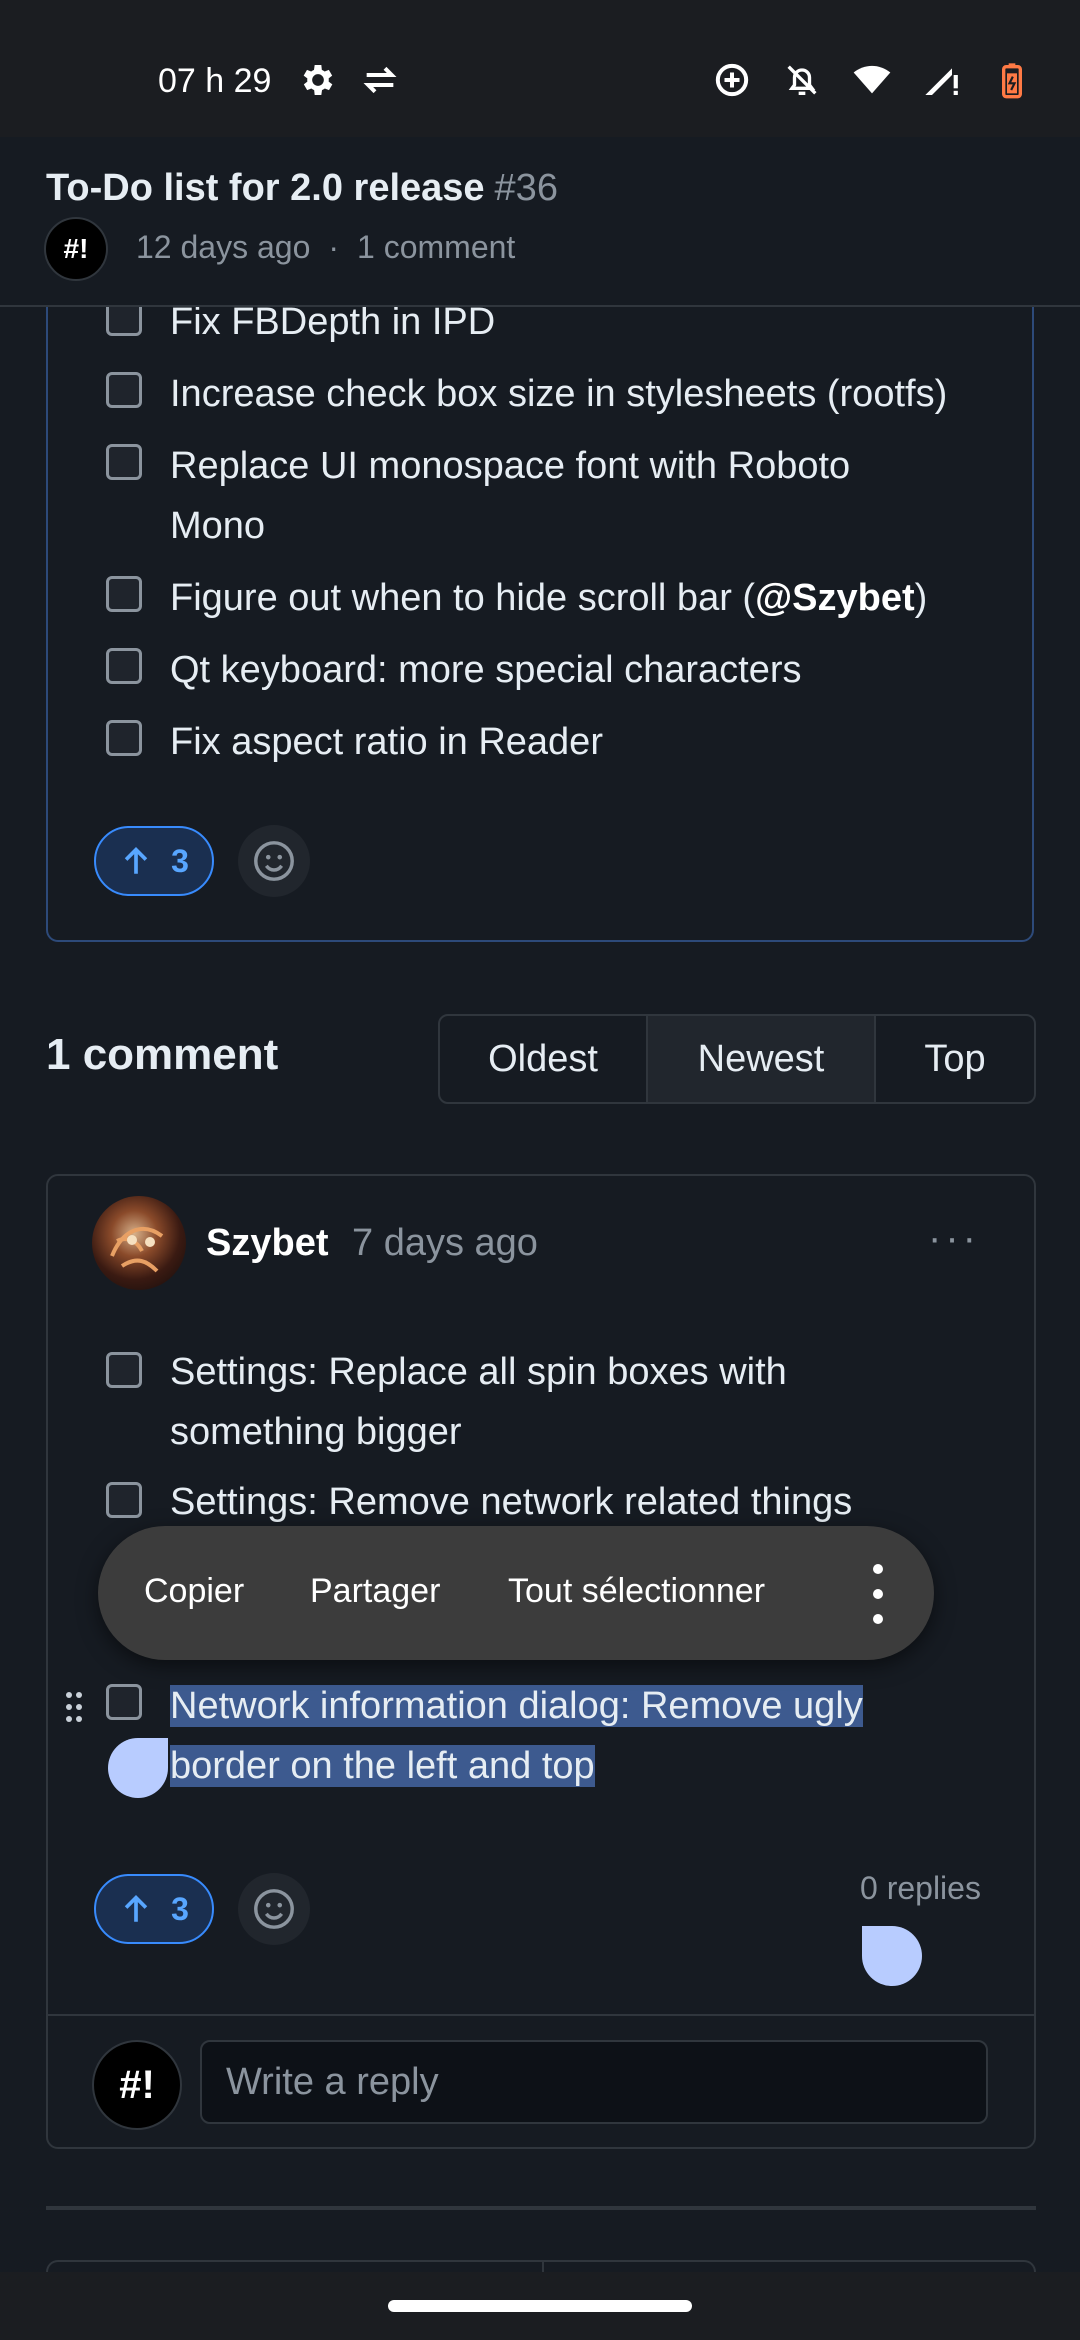 The width and height of the screenshot is (1080, 2340). I want to click on selection-end-handle, so click(892, 1956).